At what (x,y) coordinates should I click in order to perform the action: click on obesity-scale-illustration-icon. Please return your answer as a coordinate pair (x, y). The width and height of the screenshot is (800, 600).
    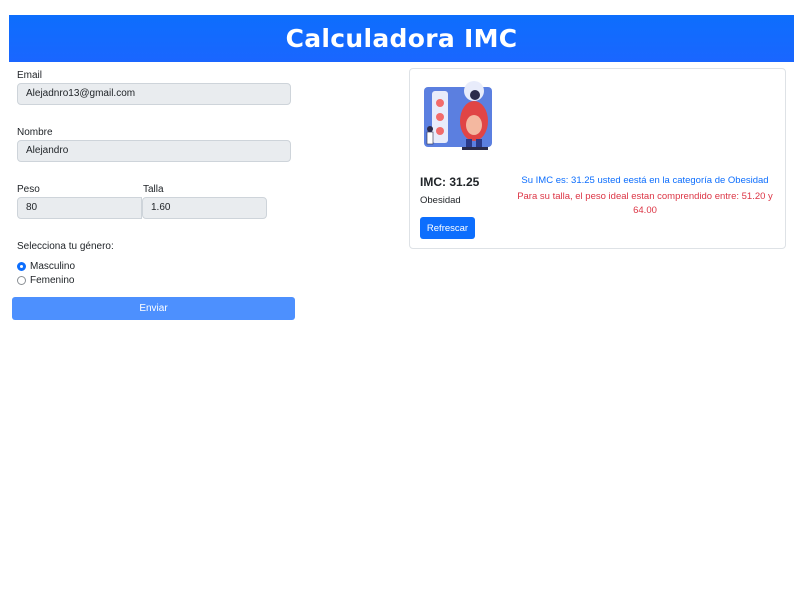
    Looking at the image, I should click on (458, 117).